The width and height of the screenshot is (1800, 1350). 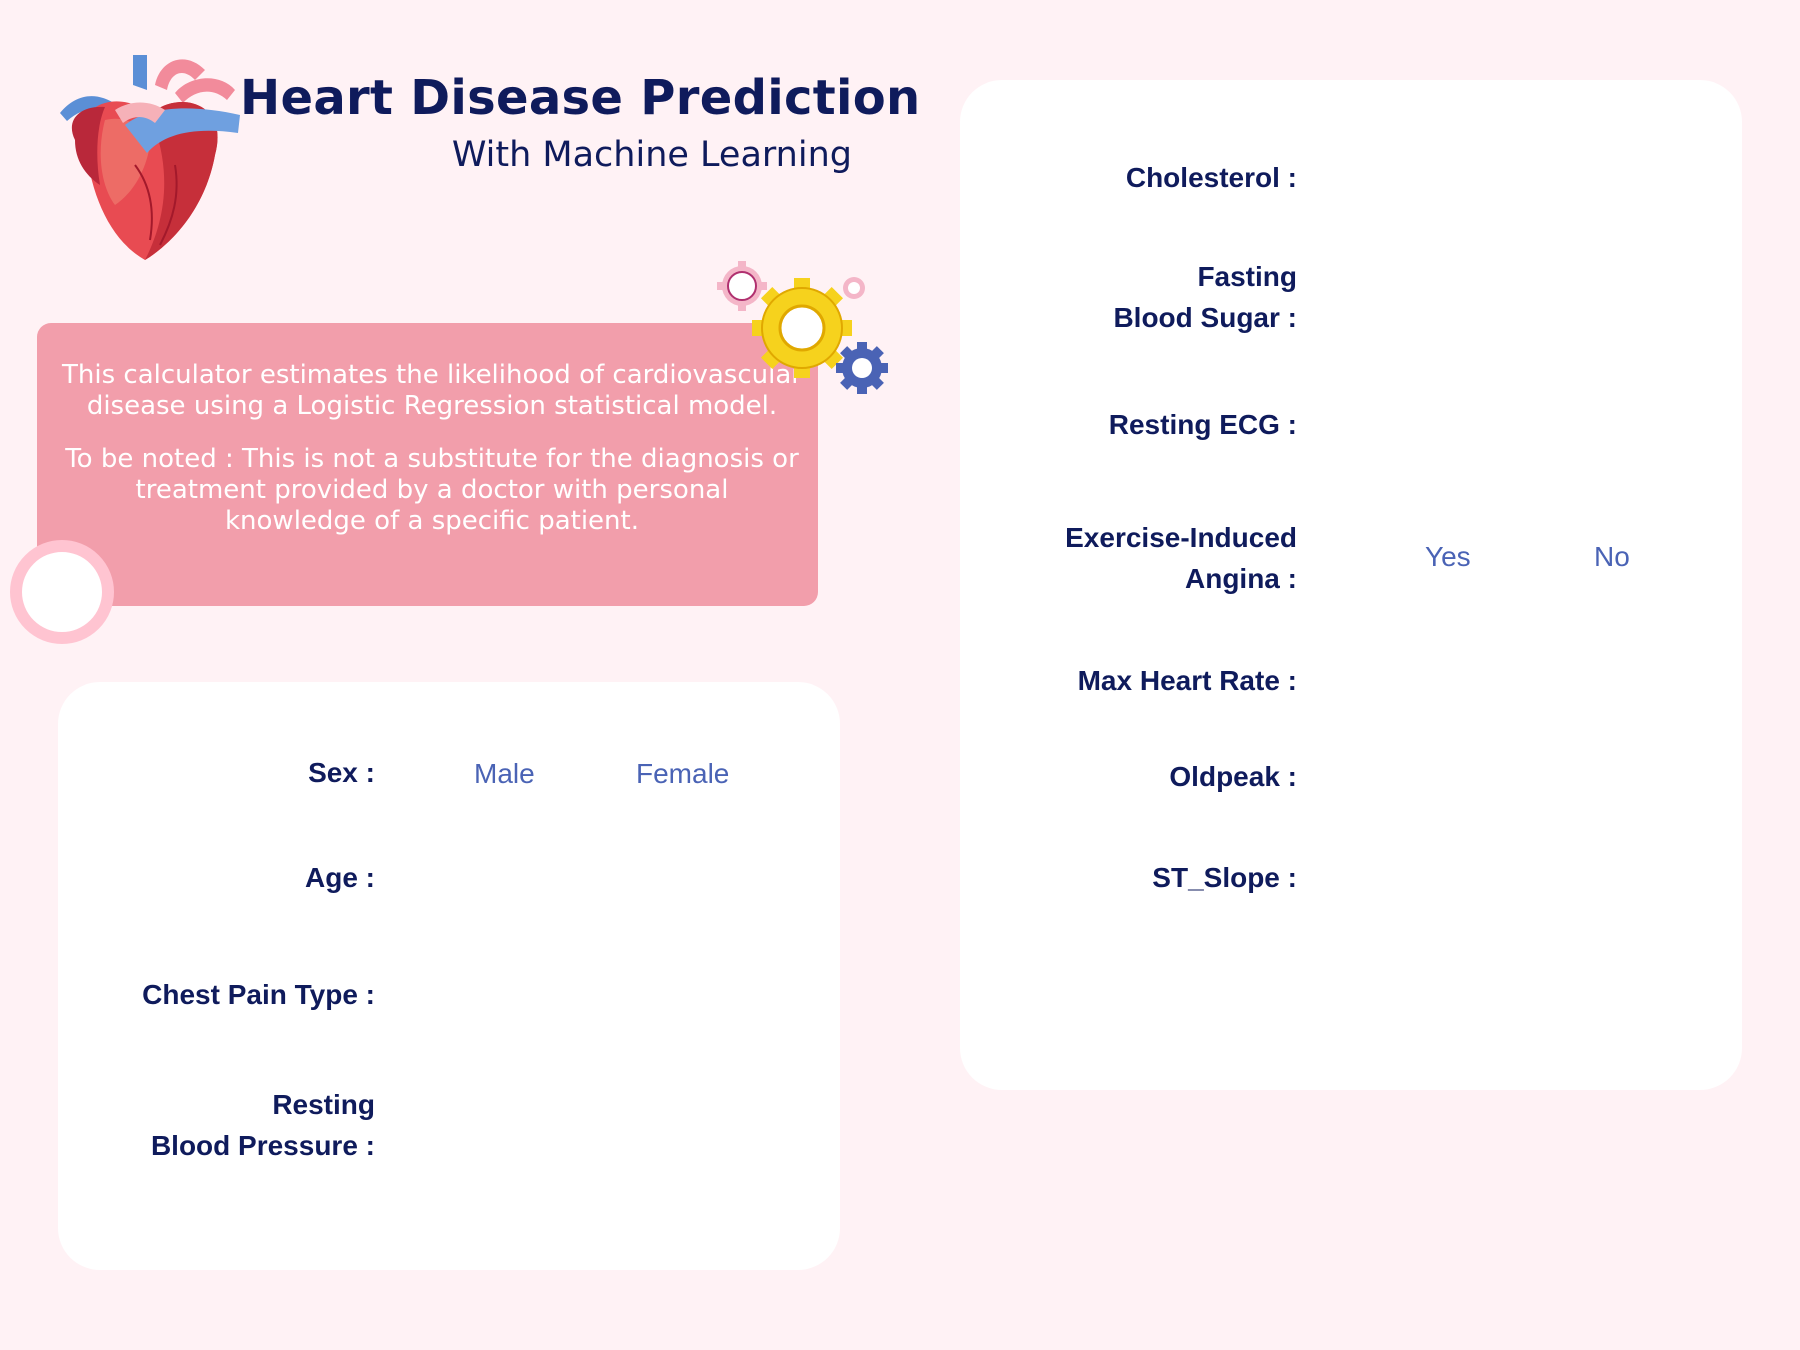 What do you see at coordinates (323, 1104) in the screenshot?
I see `resting-bp-label-line1: Resting` at bounding box center [323, 1104].